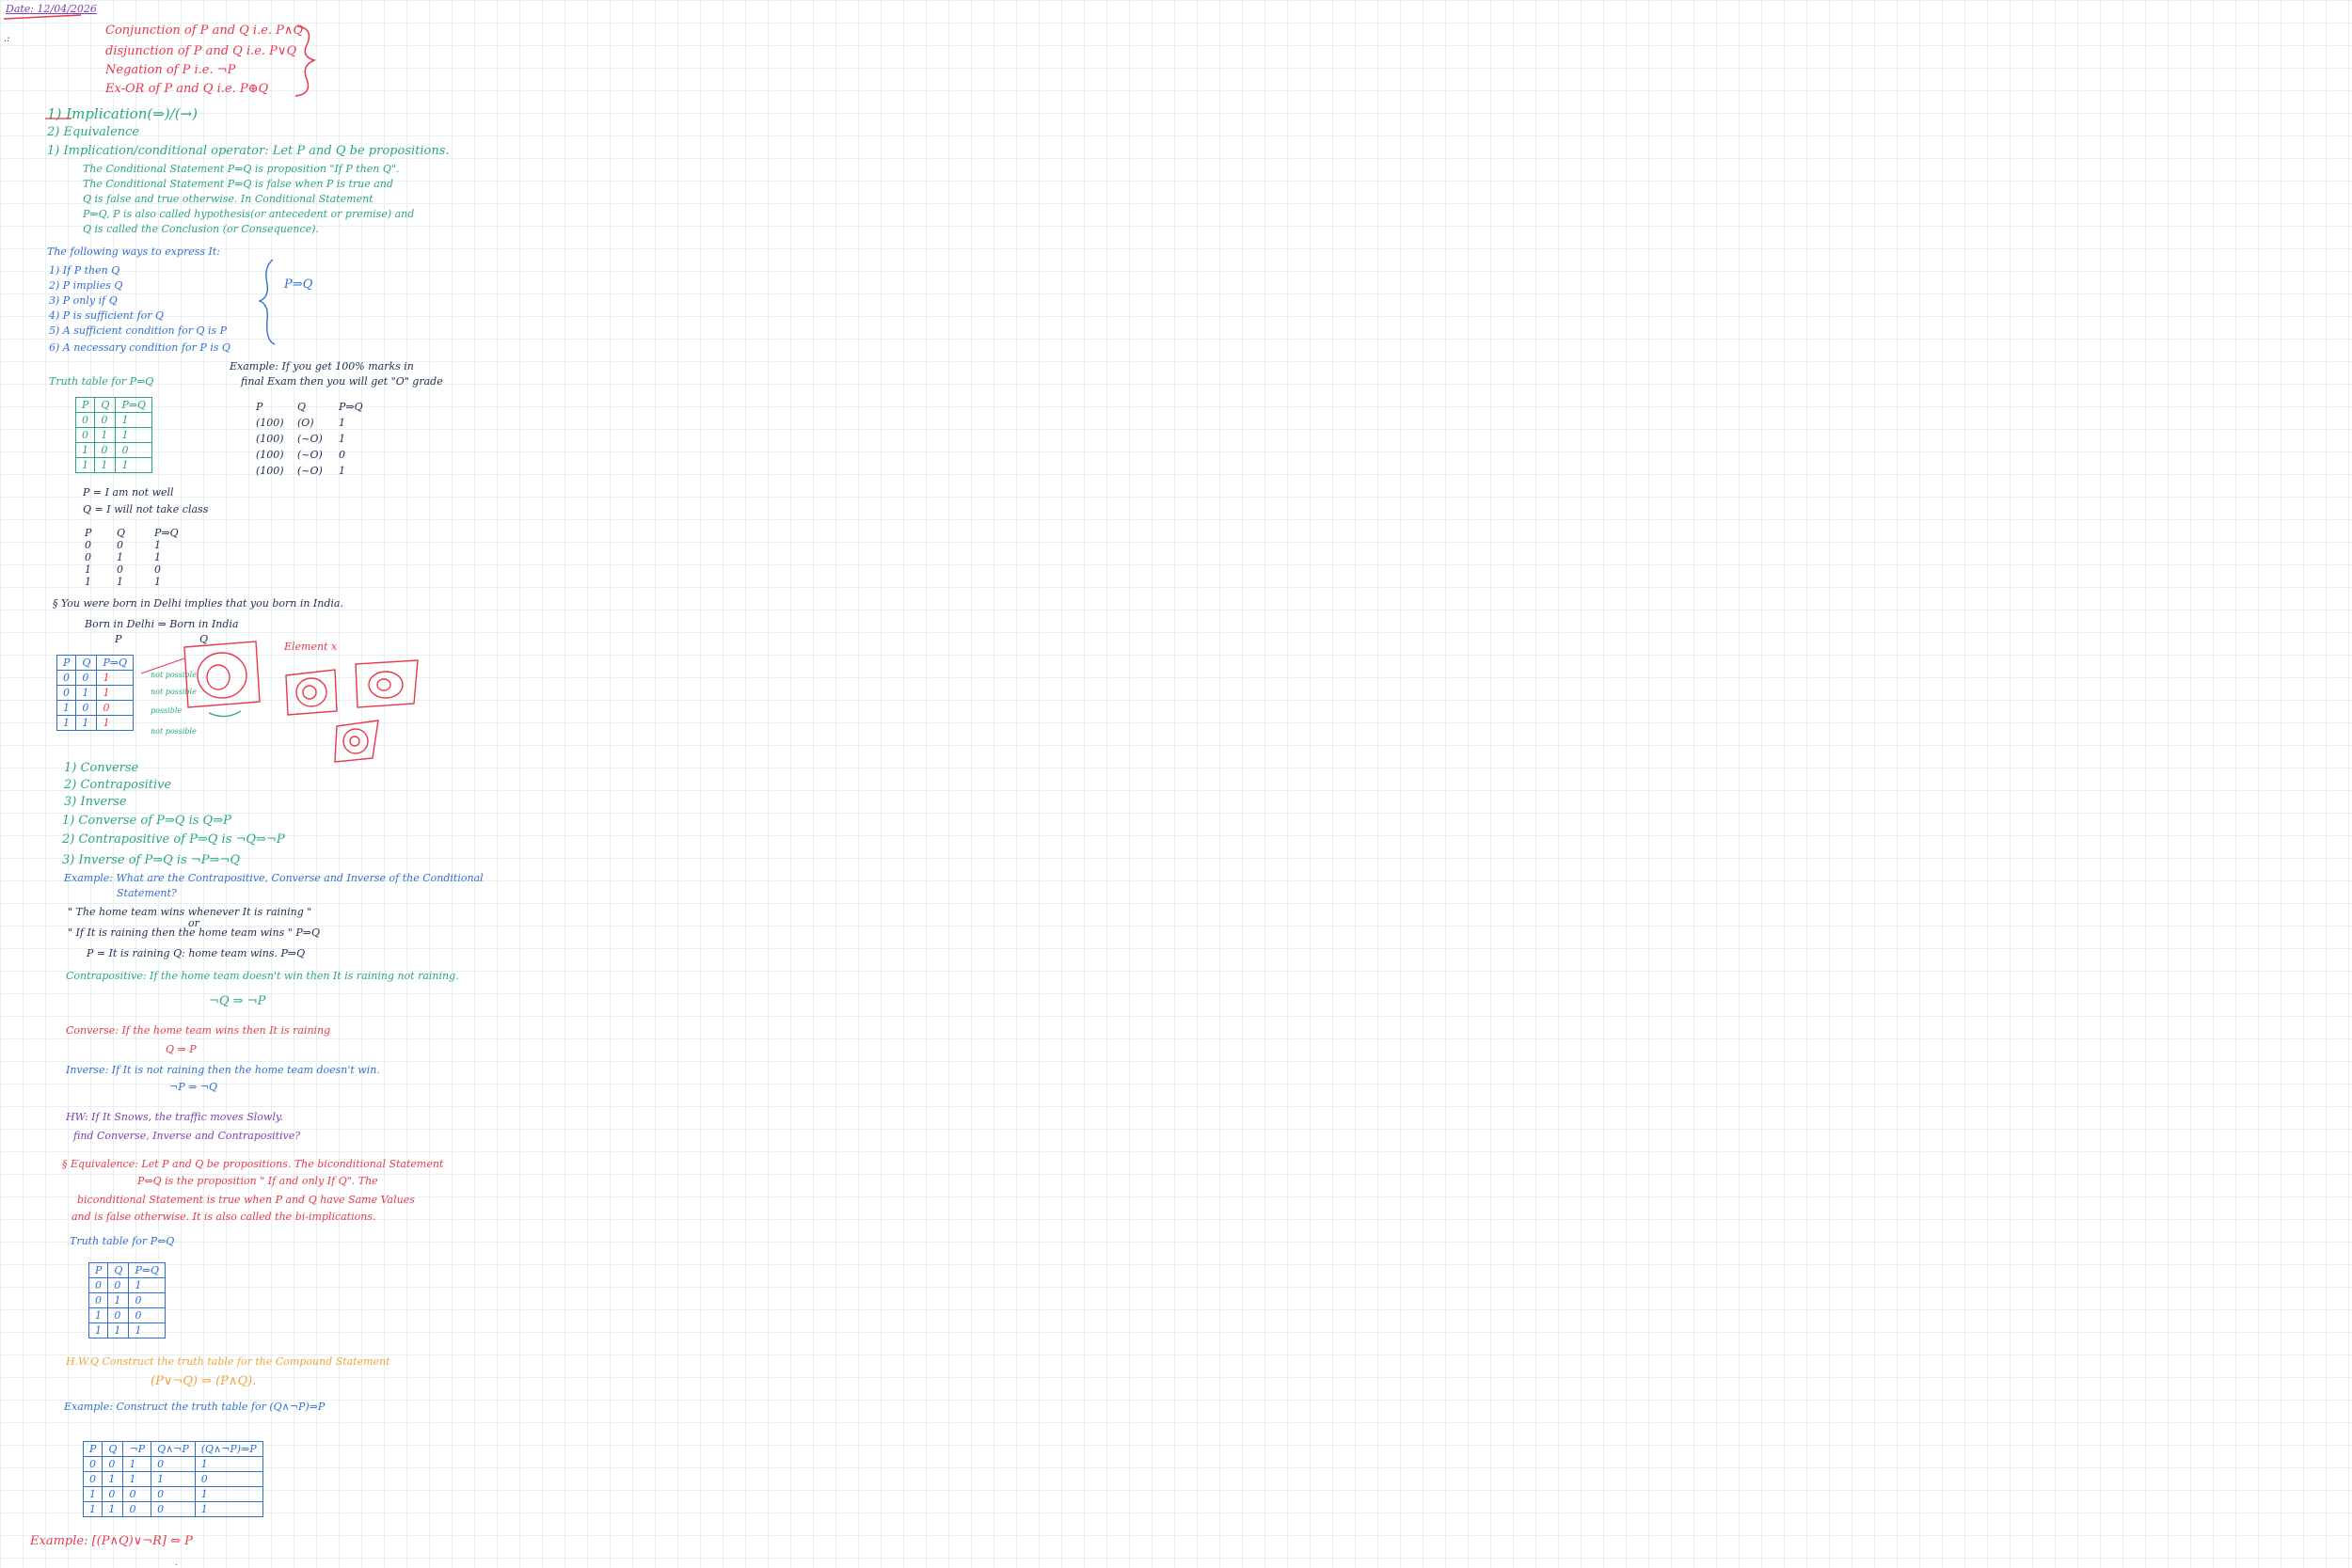  Describe the element at coordinates (218, 677) in the screenshot. I see `venn-circle-p` at that location.